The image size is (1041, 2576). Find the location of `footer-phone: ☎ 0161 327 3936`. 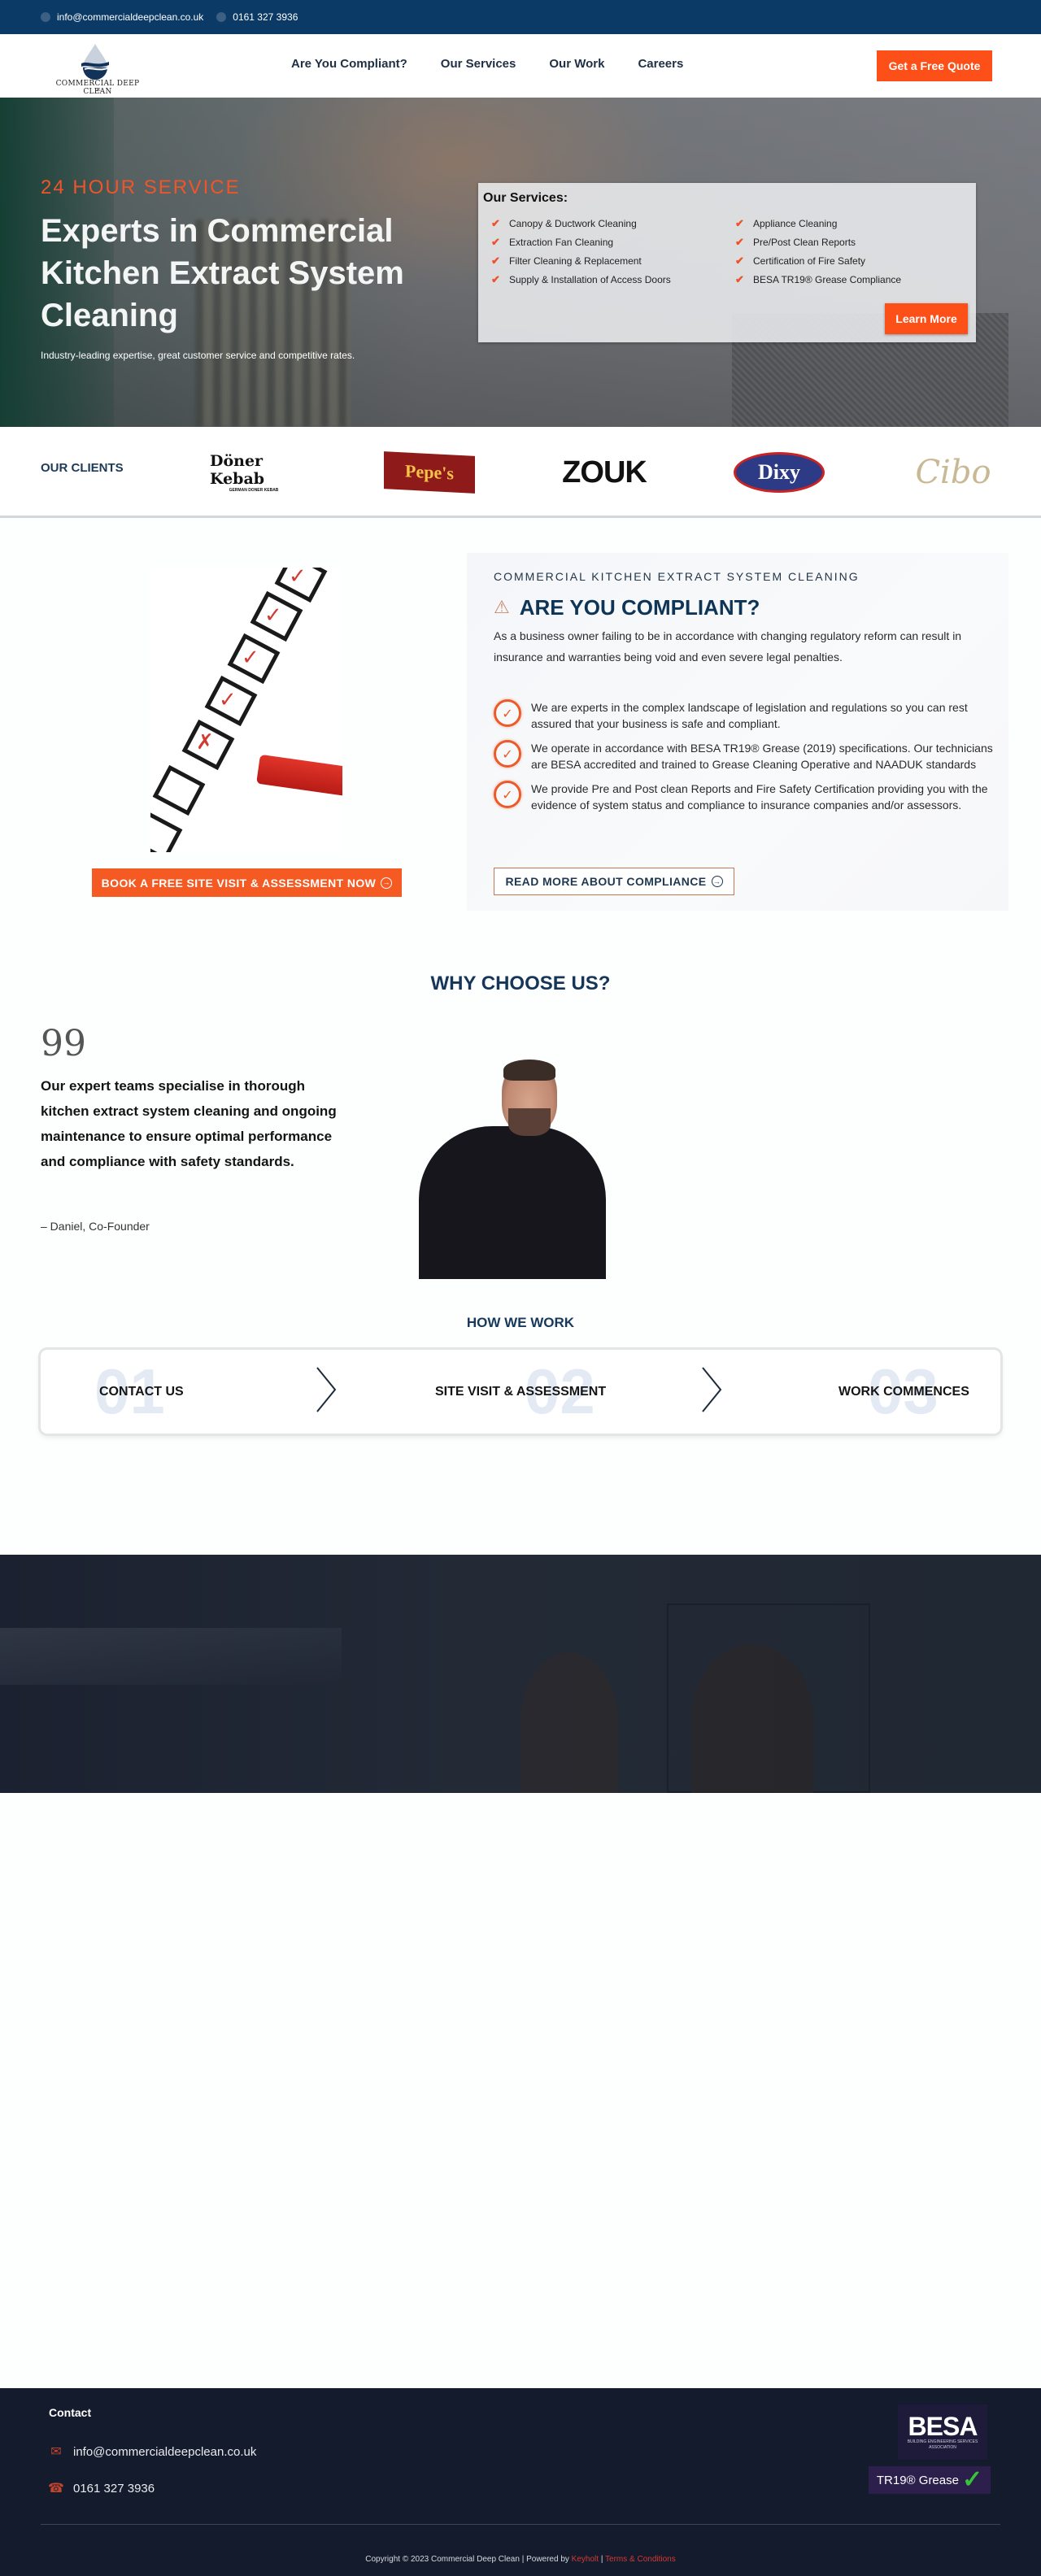

footer-phone: ☎ 0161 327 3936 is located at coordinates (101, 2488).